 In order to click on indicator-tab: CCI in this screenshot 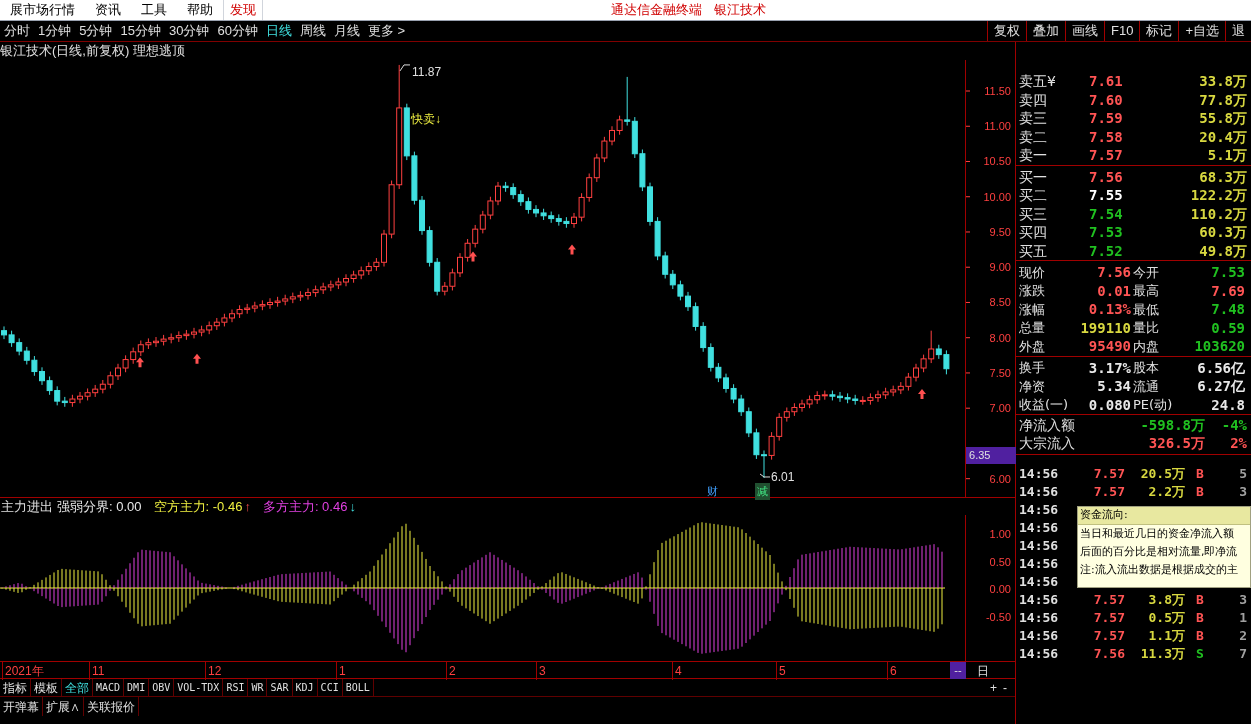, I will do `click(330, 687)`.